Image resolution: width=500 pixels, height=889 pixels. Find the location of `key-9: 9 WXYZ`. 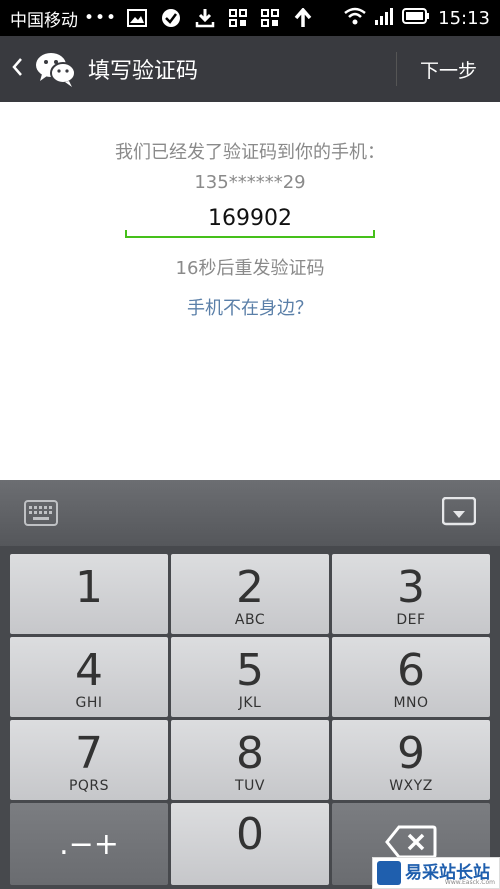

key-9: 9 WXYZ is located at coordinates (411, 760).